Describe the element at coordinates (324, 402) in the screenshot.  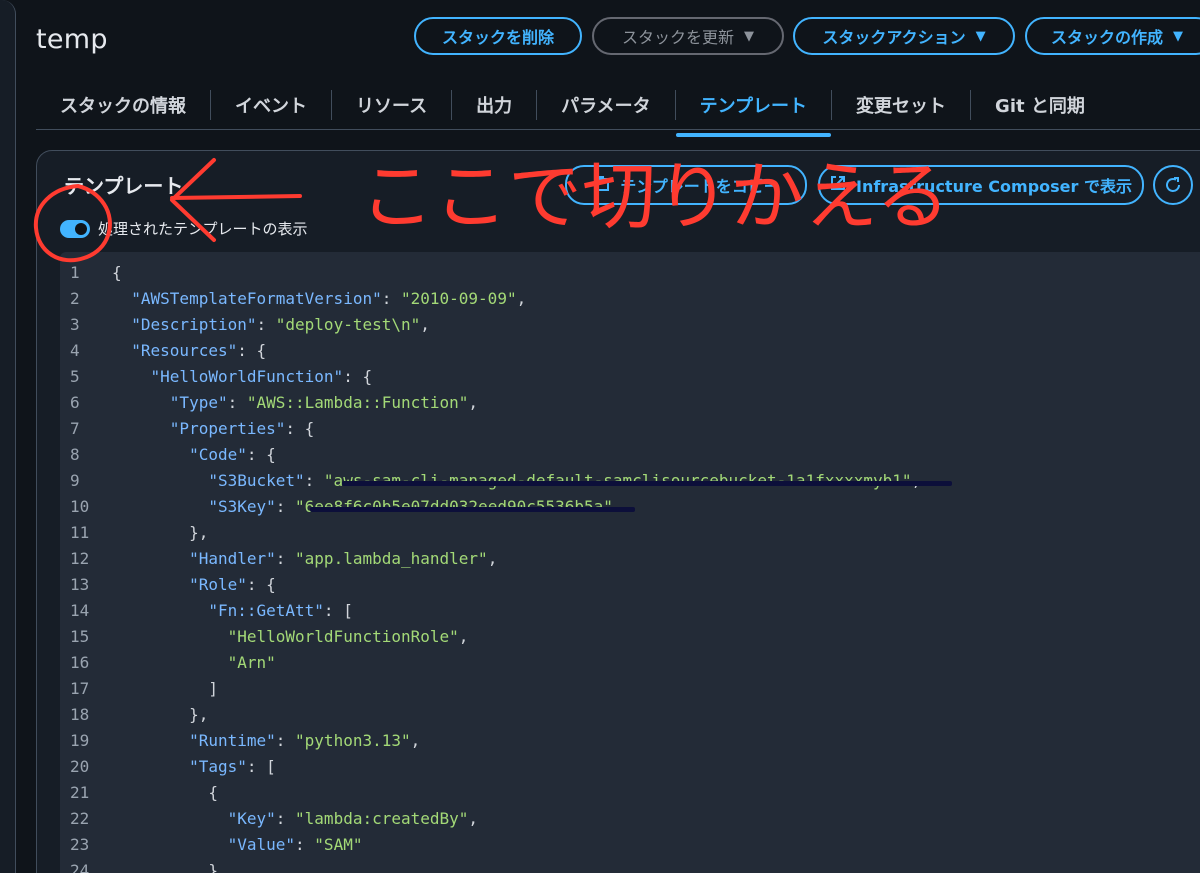
I see `code-text: "Type": "AWS::Lambda::Function",` at that location.